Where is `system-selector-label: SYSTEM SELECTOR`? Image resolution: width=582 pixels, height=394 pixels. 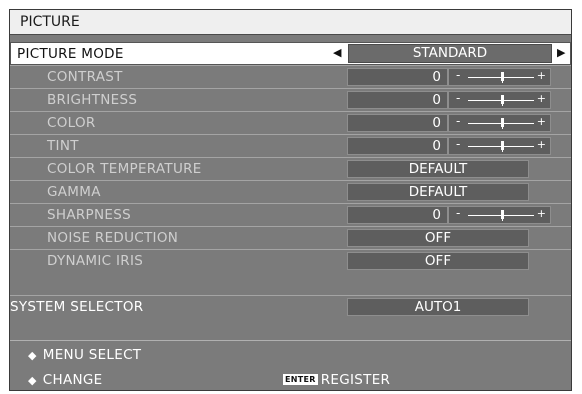 system-selector-label: SYSTEM SELECTOR is located at coordinates (77, 307).